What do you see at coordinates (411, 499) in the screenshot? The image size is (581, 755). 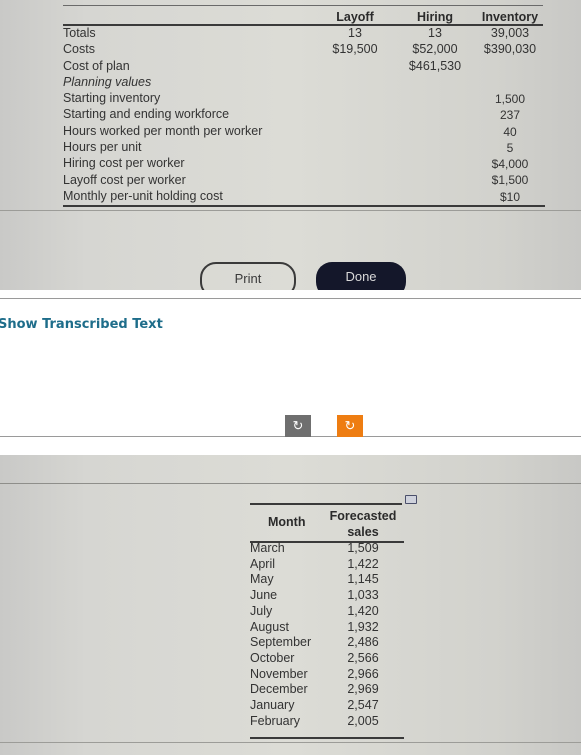 I see `copy-icon` at bounding box center [411, 499].